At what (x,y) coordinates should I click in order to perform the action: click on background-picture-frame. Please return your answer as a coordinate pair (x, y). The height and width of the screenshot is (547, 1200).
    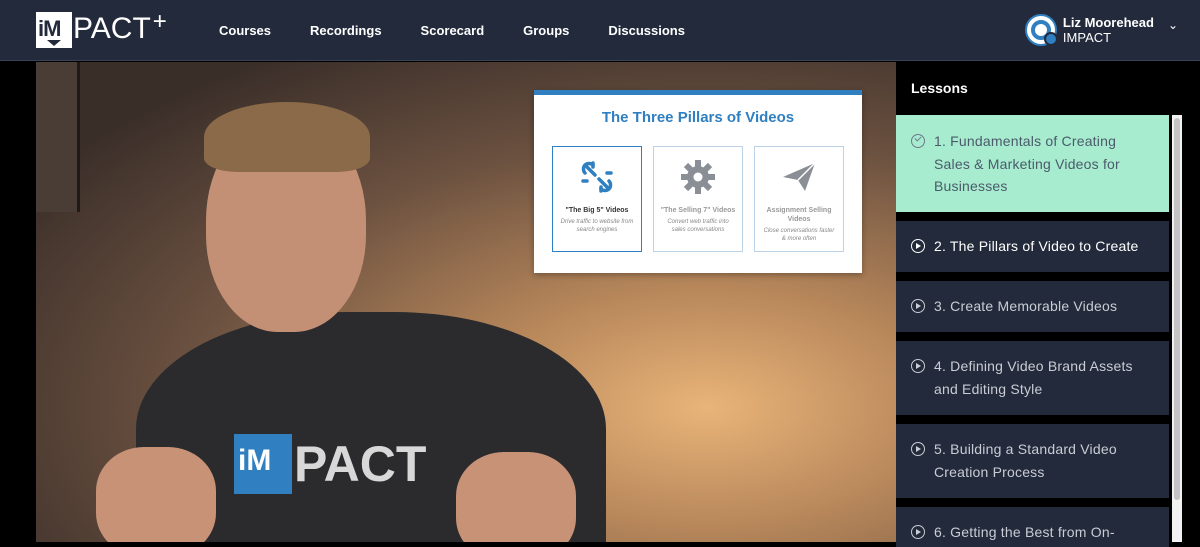
    Looking at the image, I should click on (58, 137).